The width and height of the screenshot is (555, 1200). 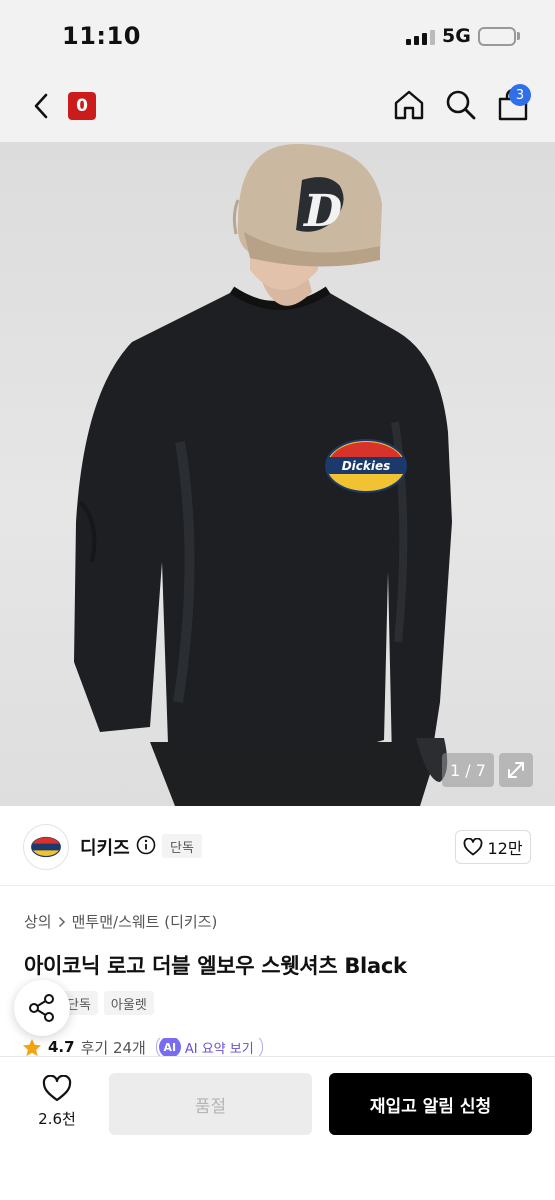 What do you see at coordinates (128, 1003) in the screenshot?
I see `tag-outlet: 아울렛` at bounding box center [128, 1003].